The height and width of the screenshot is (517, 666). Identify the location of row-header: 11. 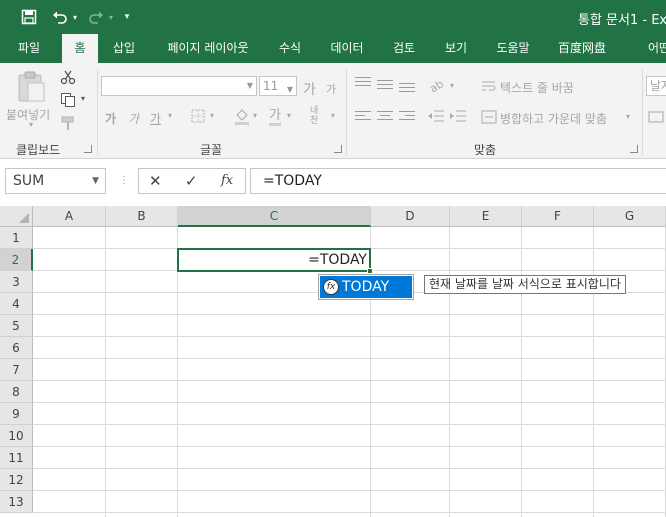
(16, 458).